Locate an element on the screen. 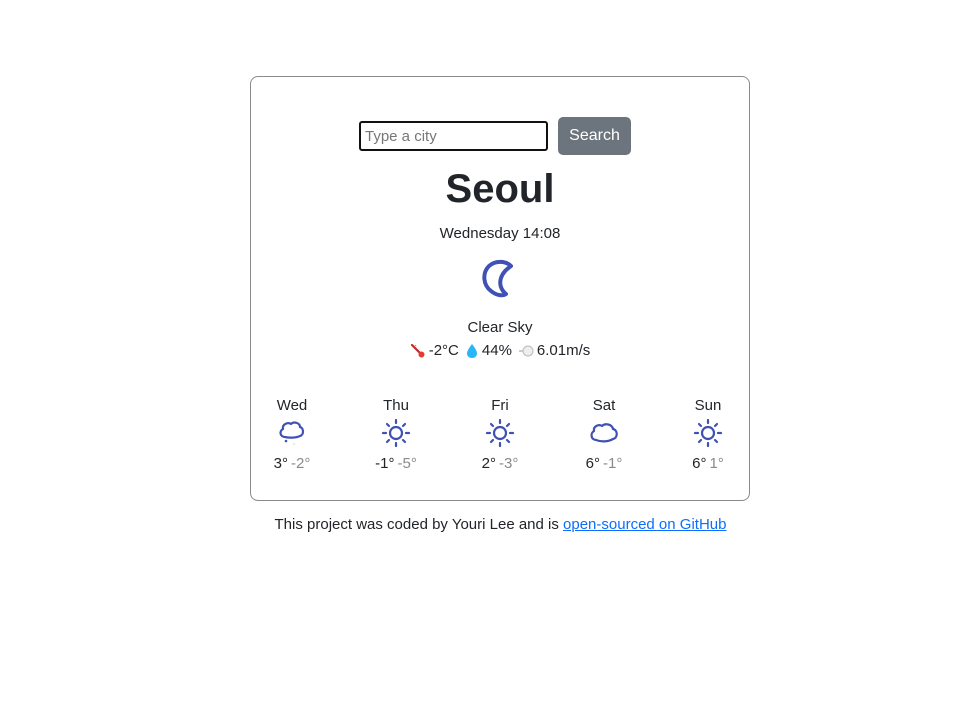 The width and height of the screenshot is (979, 701). weather-description: Clear Sky is located at coordinates (500, 327).